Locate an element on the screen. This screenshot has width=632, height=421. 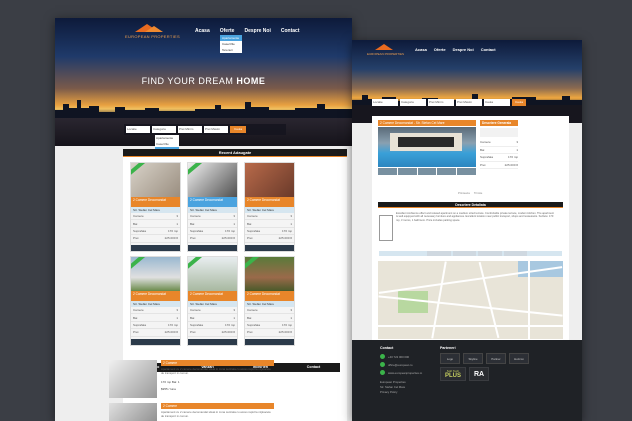
main-nav: Acasa Oferte Despre Noi Contact is located at coordinates (455, 49).